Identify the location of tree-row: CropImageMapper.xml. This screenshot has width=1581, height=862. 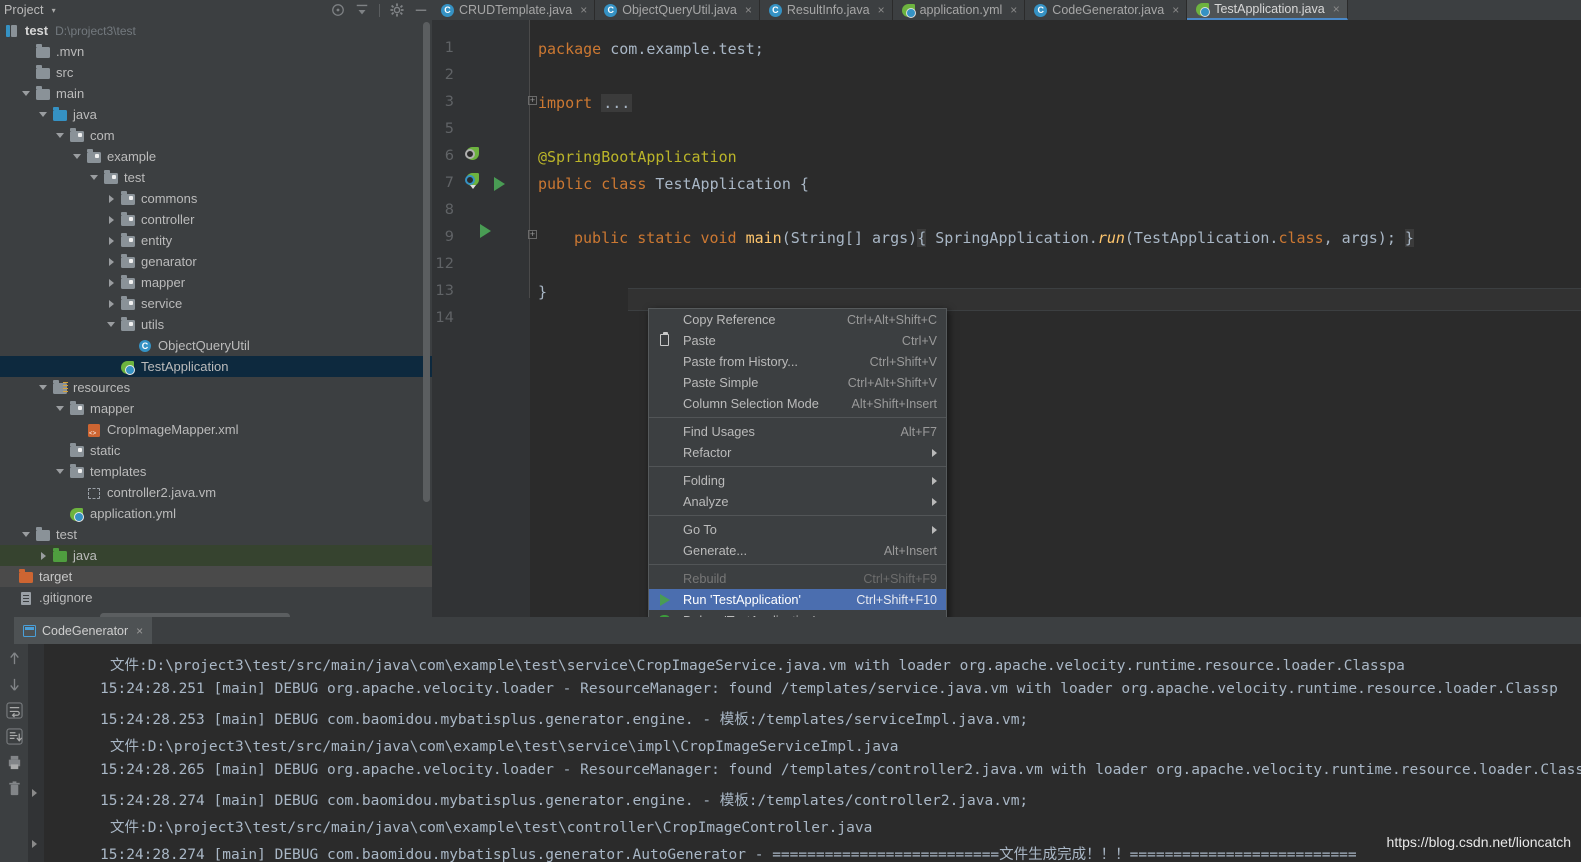
(216, 429).